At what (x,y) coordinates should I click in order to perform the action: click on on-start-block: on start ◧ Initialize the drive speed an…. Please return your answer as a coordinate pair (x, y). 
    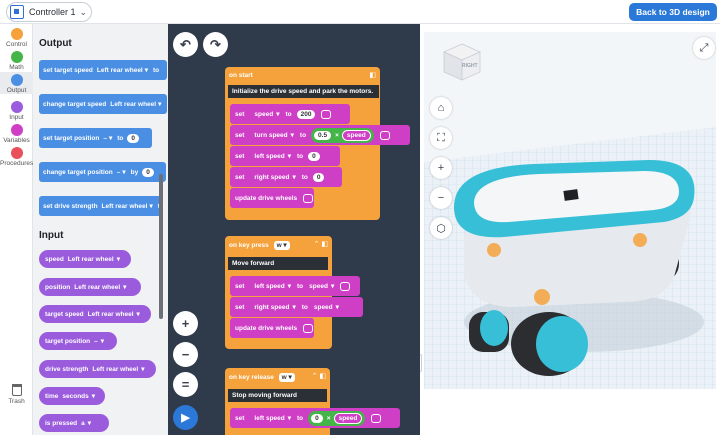
    Looking at the image, I should click on (317, 143).